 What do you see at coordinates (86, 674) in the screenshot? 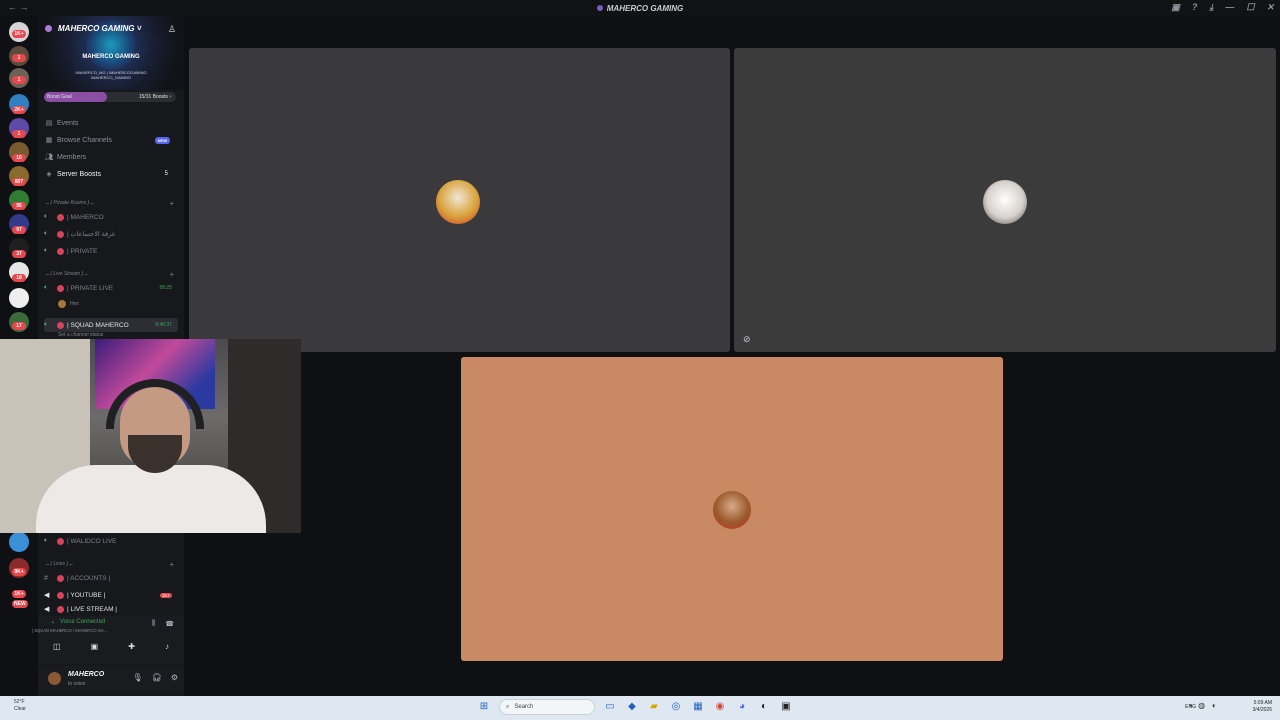
I see `username: MAHERCO` at bounding box center [86, 674].